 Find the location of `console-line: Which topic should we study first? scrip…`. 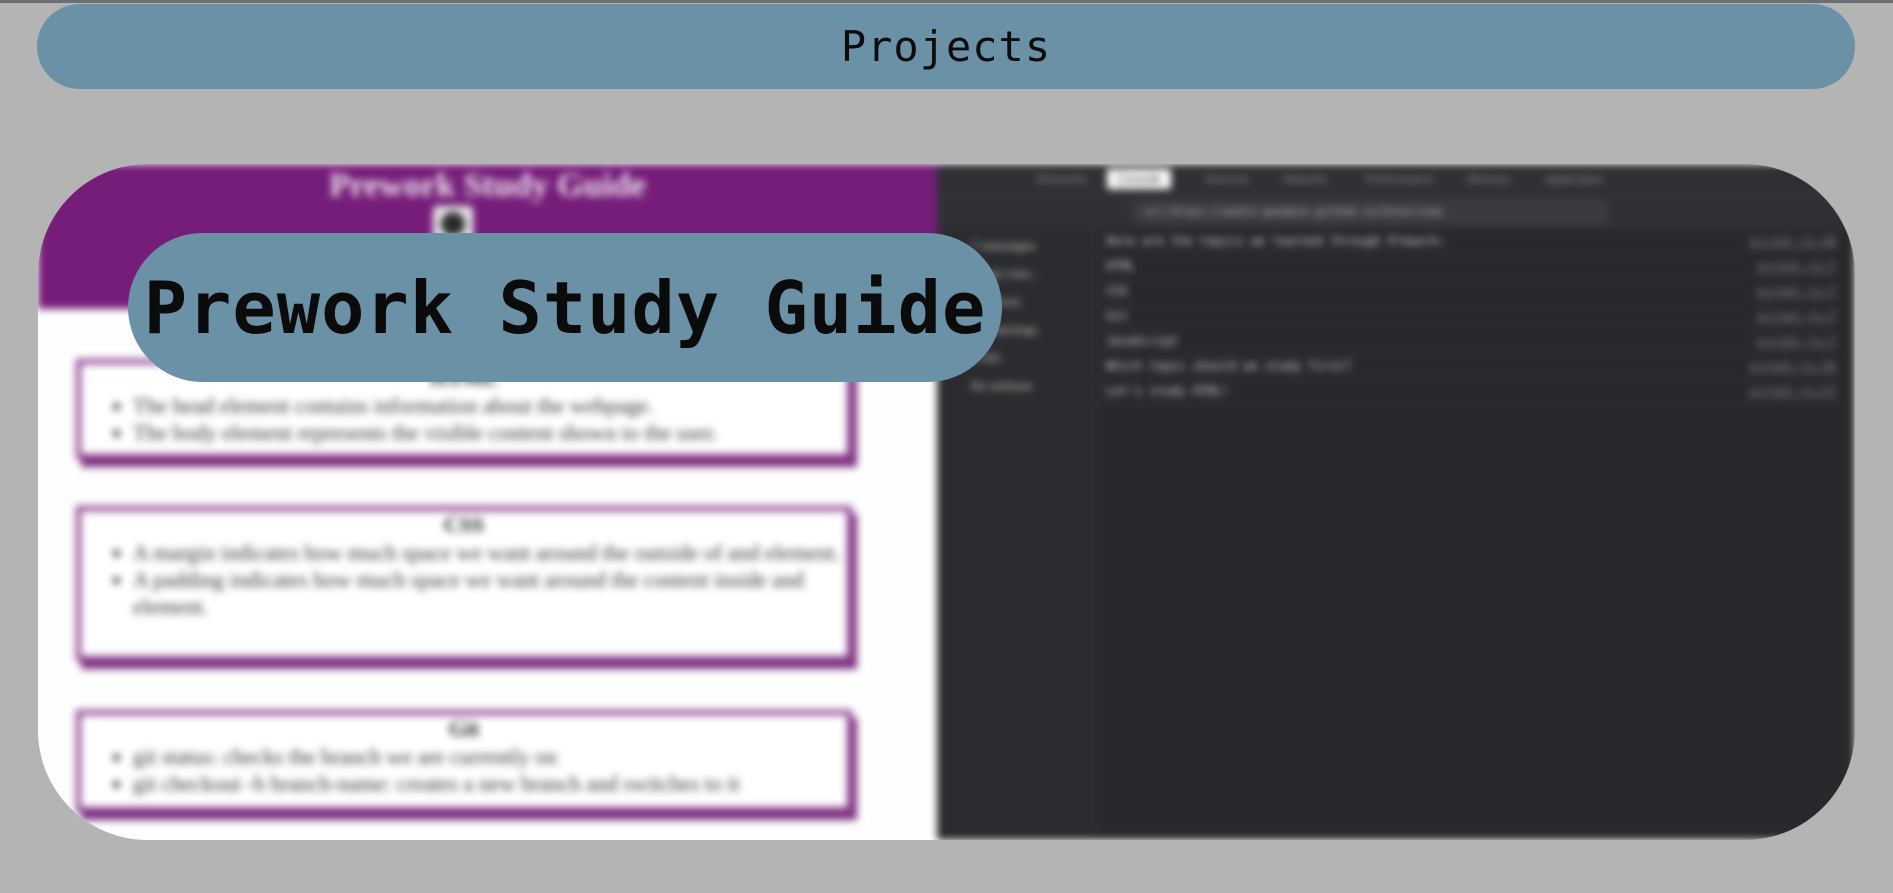

console-line: Which topic should we study first? scrip… is located at coordinates (1466, 366).